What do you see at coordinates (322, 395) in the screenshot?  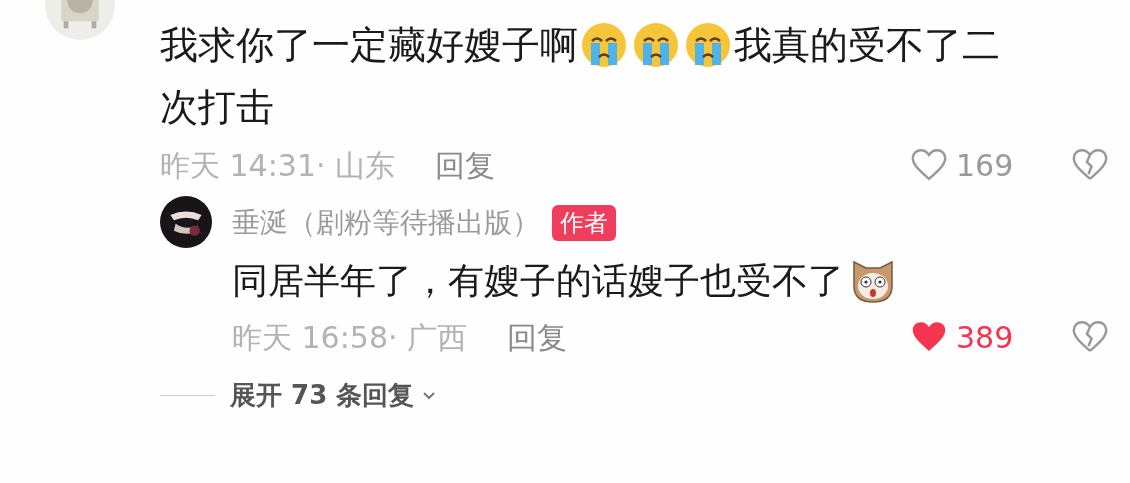 I see `expand-replies-button: 展开 73 条回复` at bounding box center [322, 395].